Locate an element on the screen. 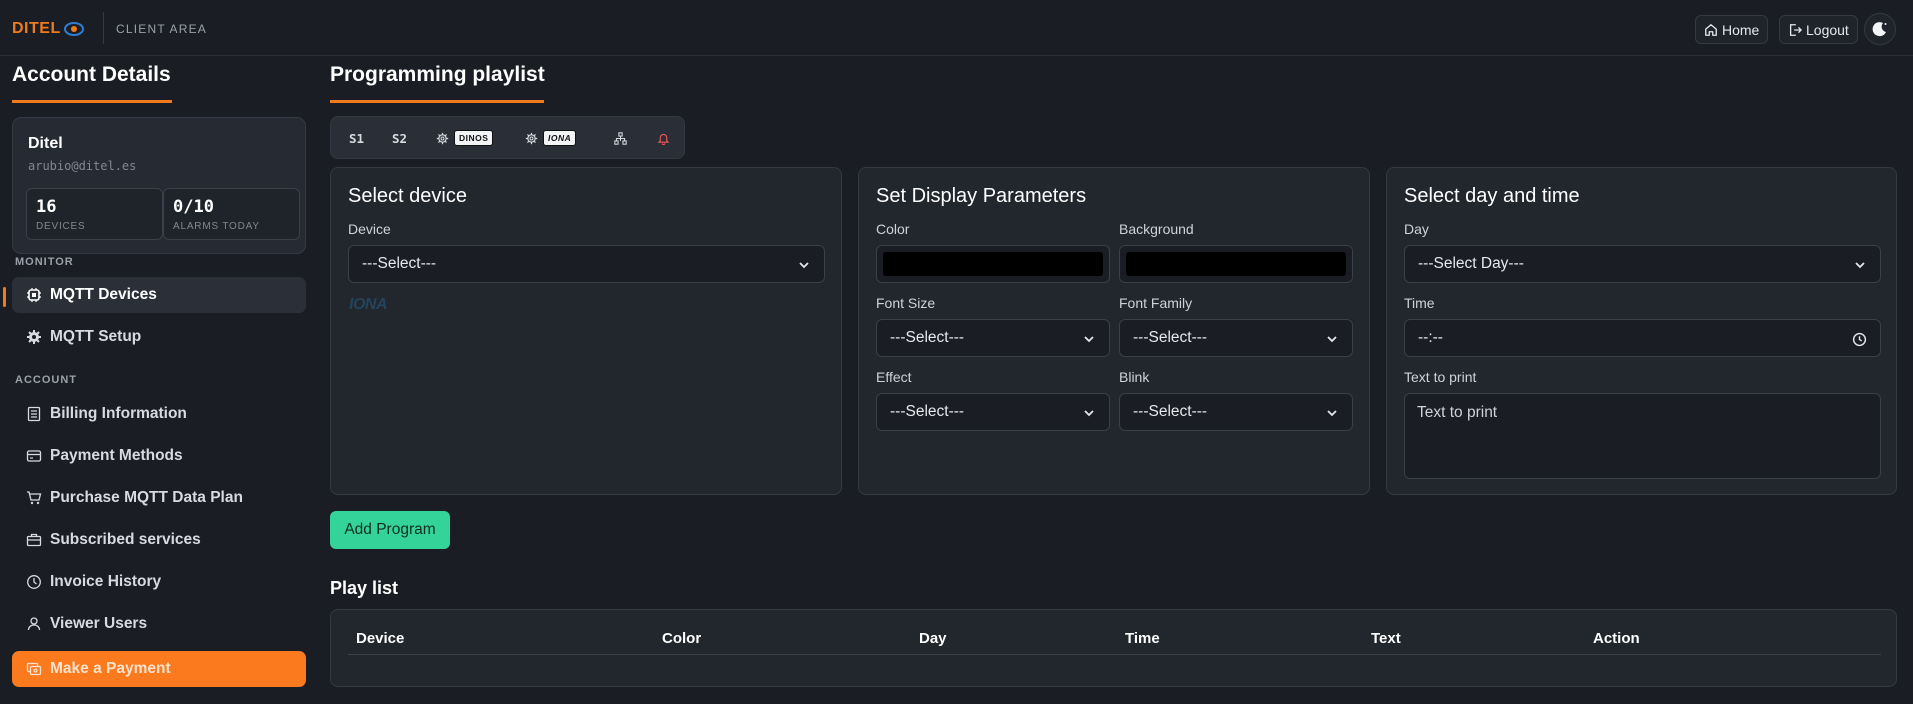 This screenshot has width=1913, height=704. tab-dinos: DINOS is located at coordinates (465, 138).